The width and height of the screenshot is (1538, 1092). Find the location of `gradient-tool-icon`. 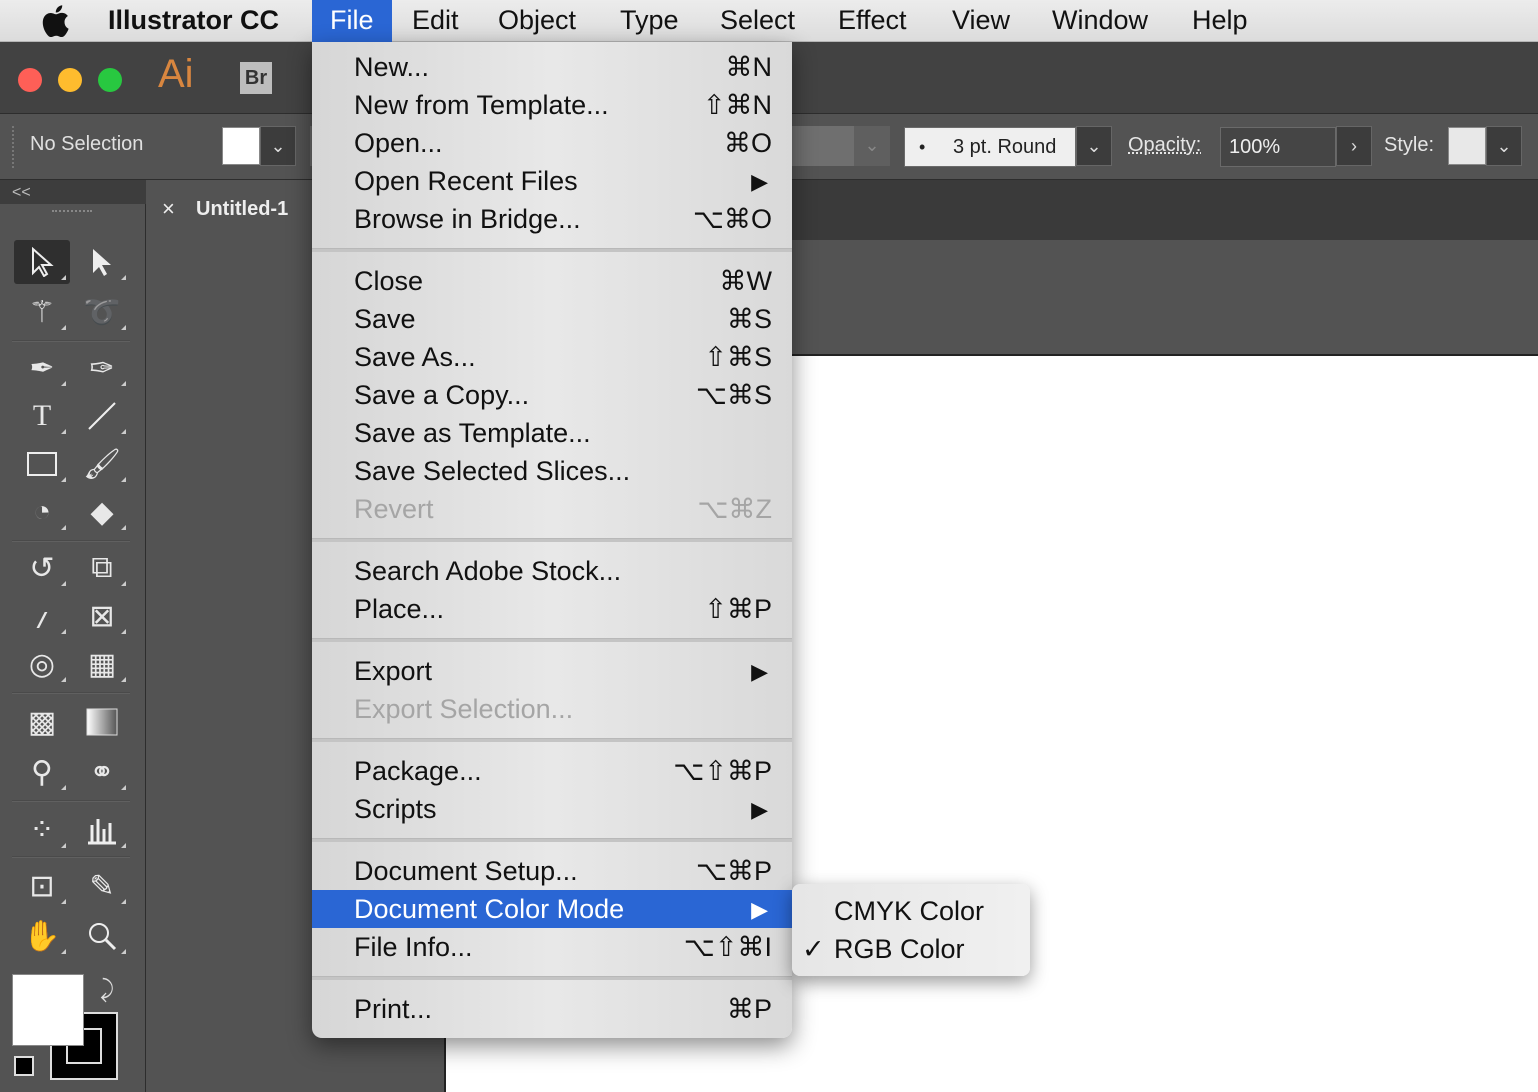

gradient-tool-icon is located at coordinates (102, 722).